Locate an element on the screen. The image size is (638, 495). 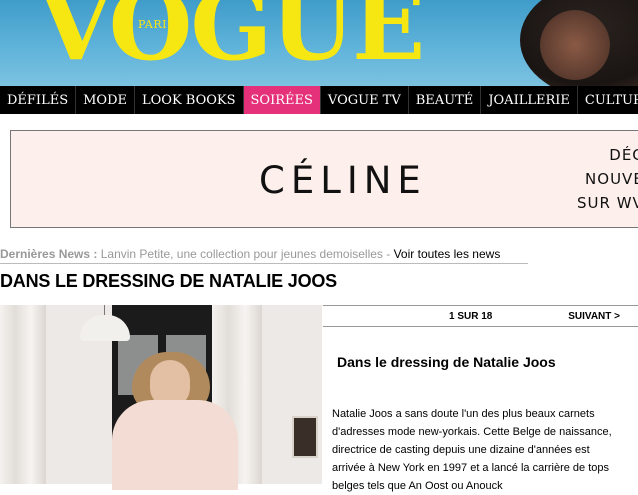
divider is located at coordinates (264, 263).